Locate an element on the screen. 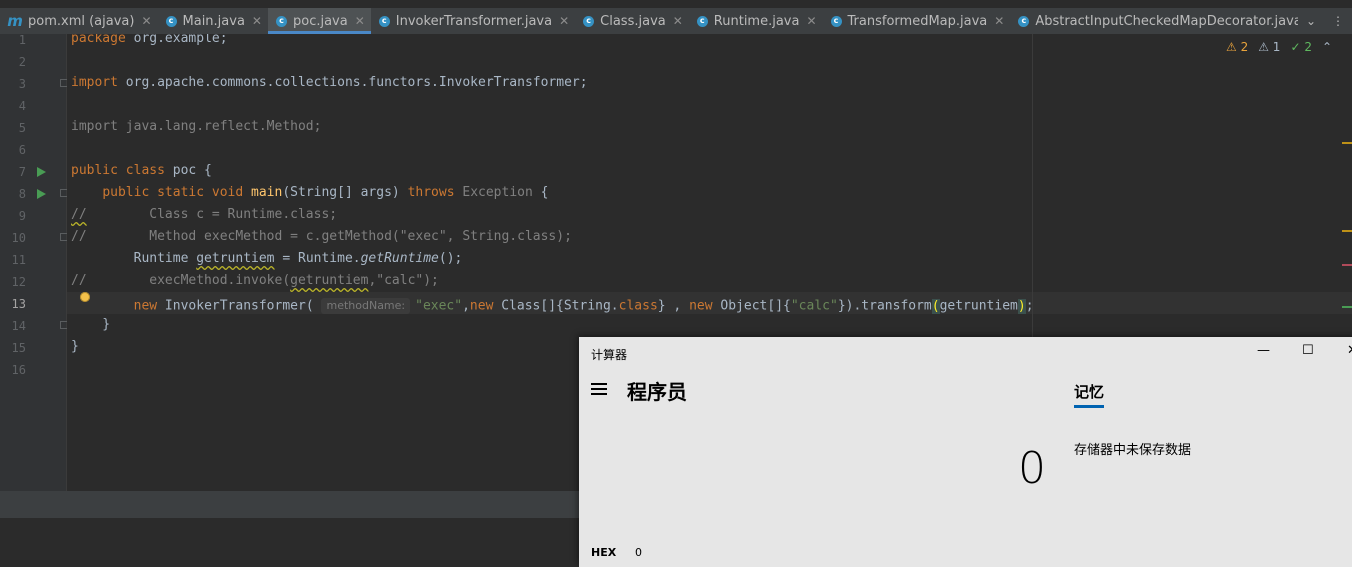  maven-icon: m is located at coordinates (15, 20).